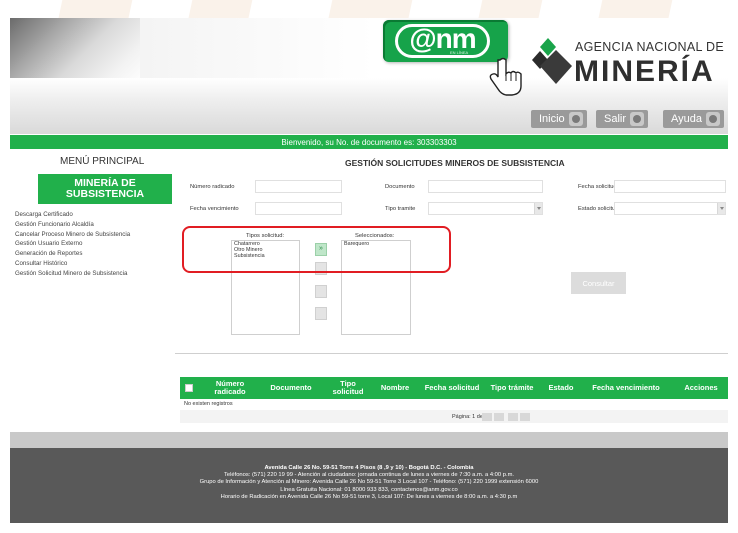  What do you see at coordinates (598, 209) in the screenshot?
I see `estado-solicitud-label: Estado solicitud` at bounding box center [598, 209].